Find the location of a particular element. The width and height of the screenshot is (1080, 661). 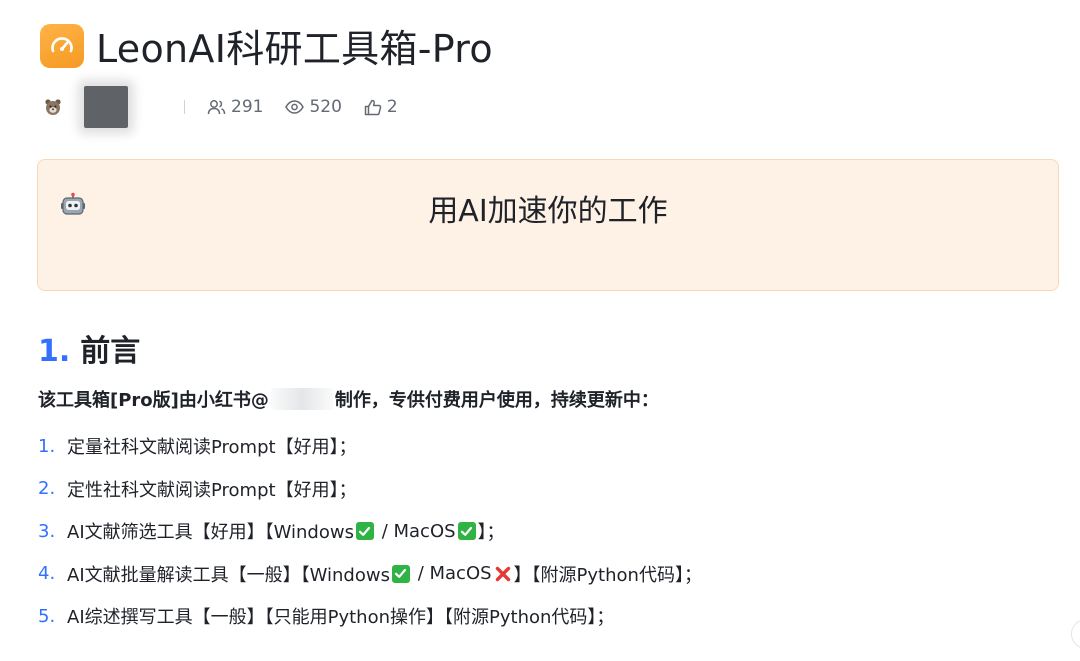

page-title: LeonAI科研工具箱-Pro is located at coordinates (294, 49).